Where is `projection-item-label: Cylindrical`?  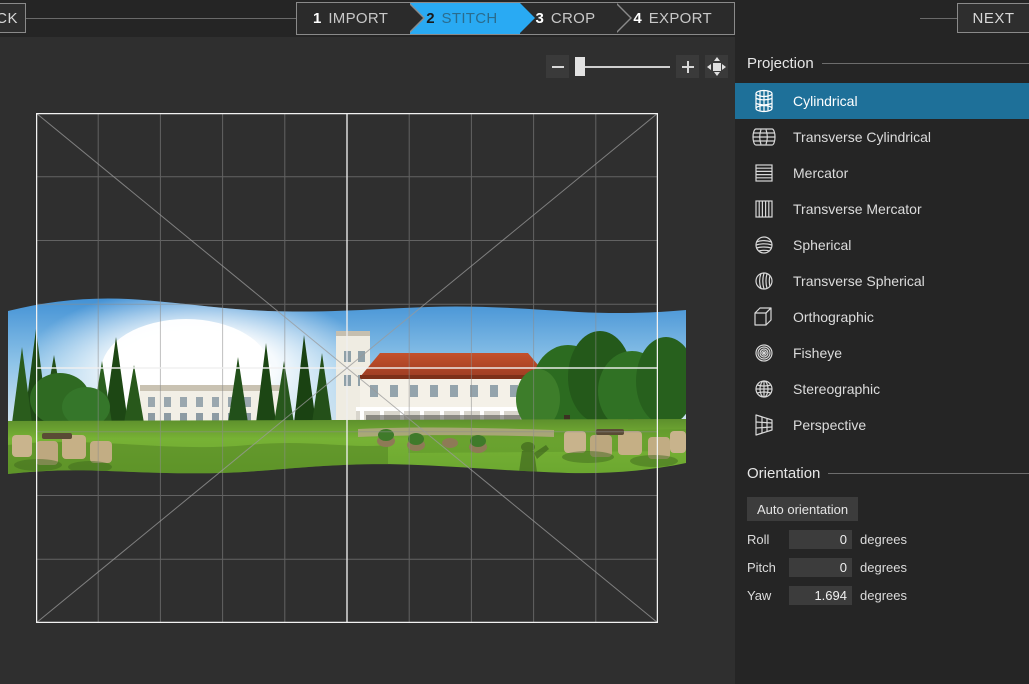 projection-item-label: Cylindrical is located at coordinates (825, 101).